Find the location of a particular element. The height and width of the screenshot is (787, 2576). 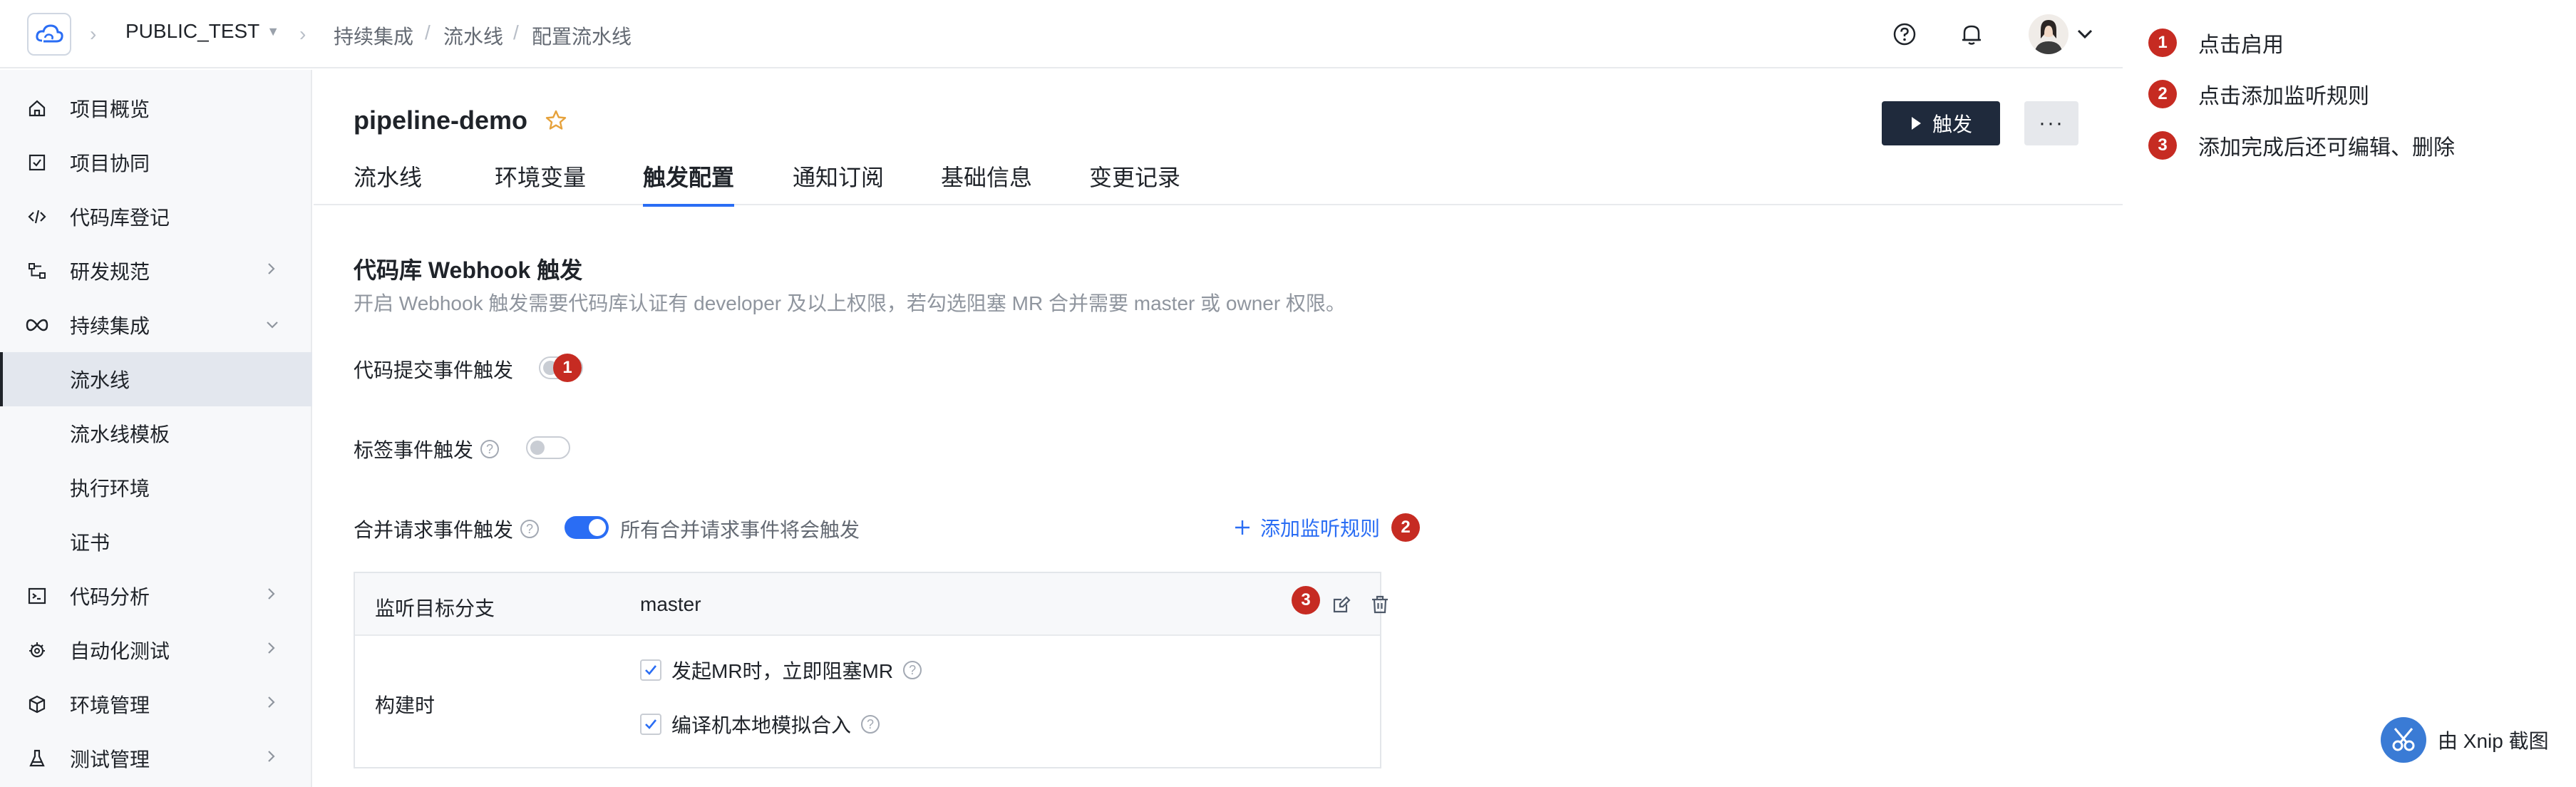

annotation-number: 3 is located at coordinates (2162, 145).